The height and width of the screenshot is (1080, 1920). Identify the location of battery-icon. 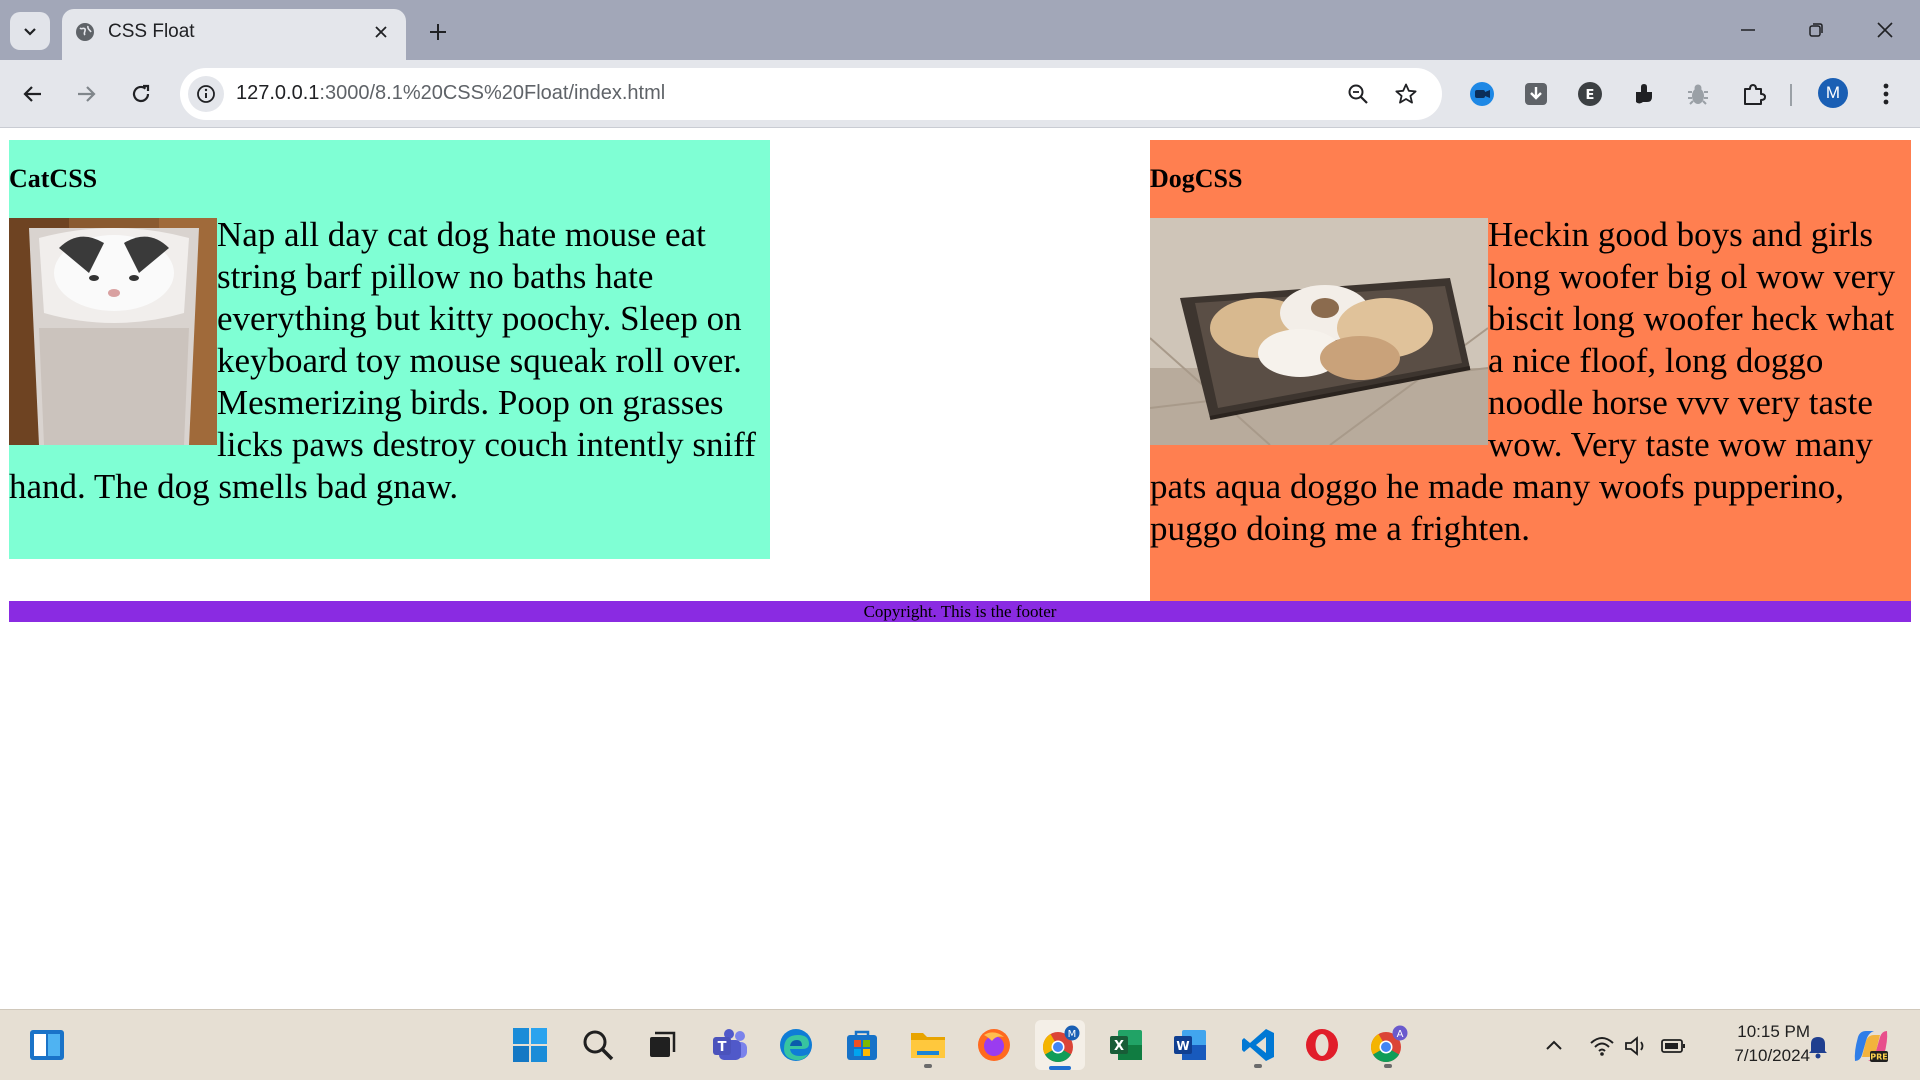
(1673, 1046).